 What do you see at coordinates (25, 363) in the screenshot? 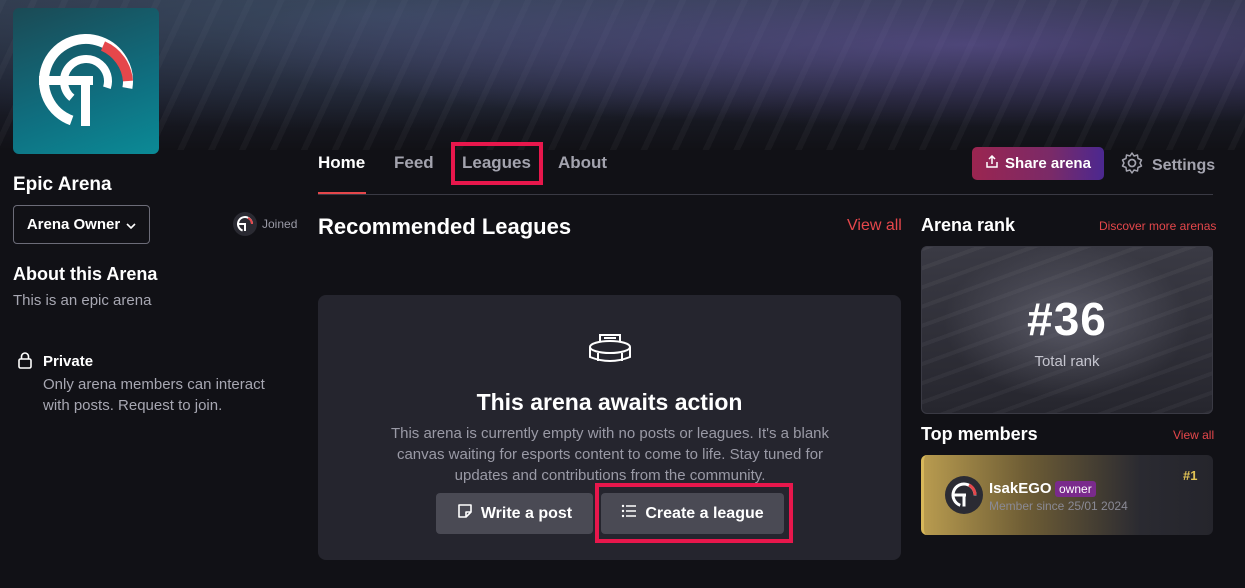
I see `lock-icon` at bounding box center [25, 363].